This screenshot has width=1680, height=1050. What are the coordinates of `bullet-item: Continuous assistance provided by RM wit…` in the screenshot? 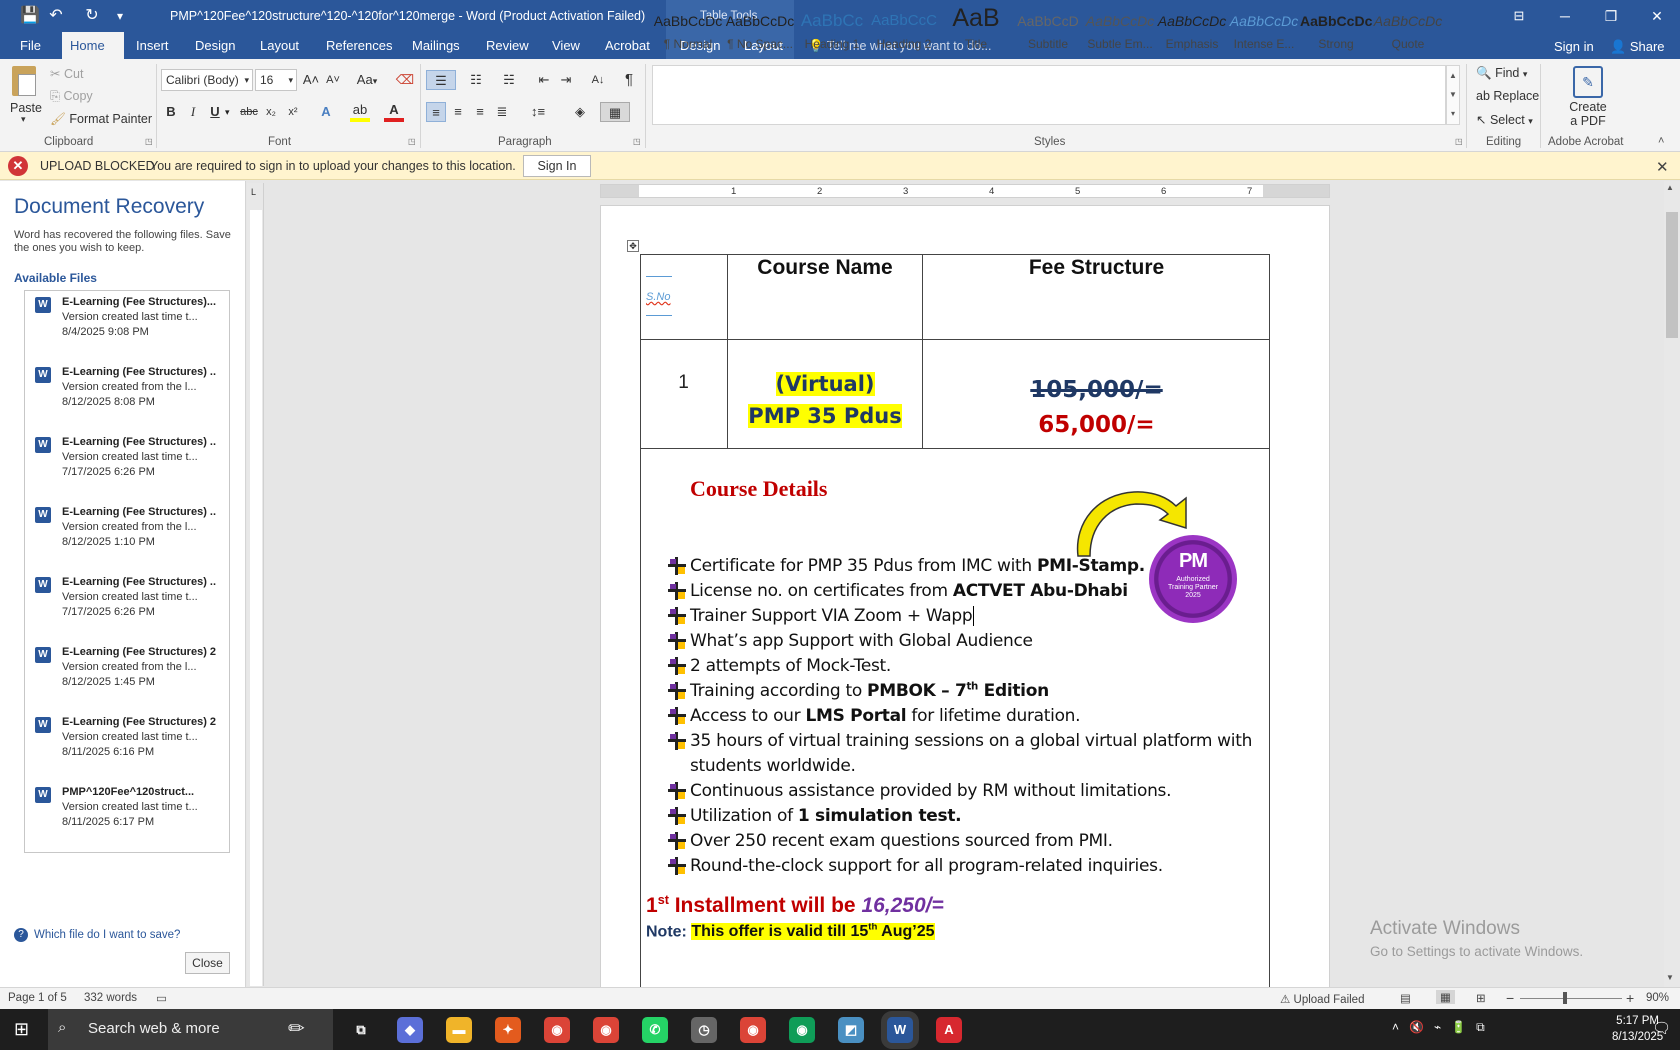 It's located at (920, 791).